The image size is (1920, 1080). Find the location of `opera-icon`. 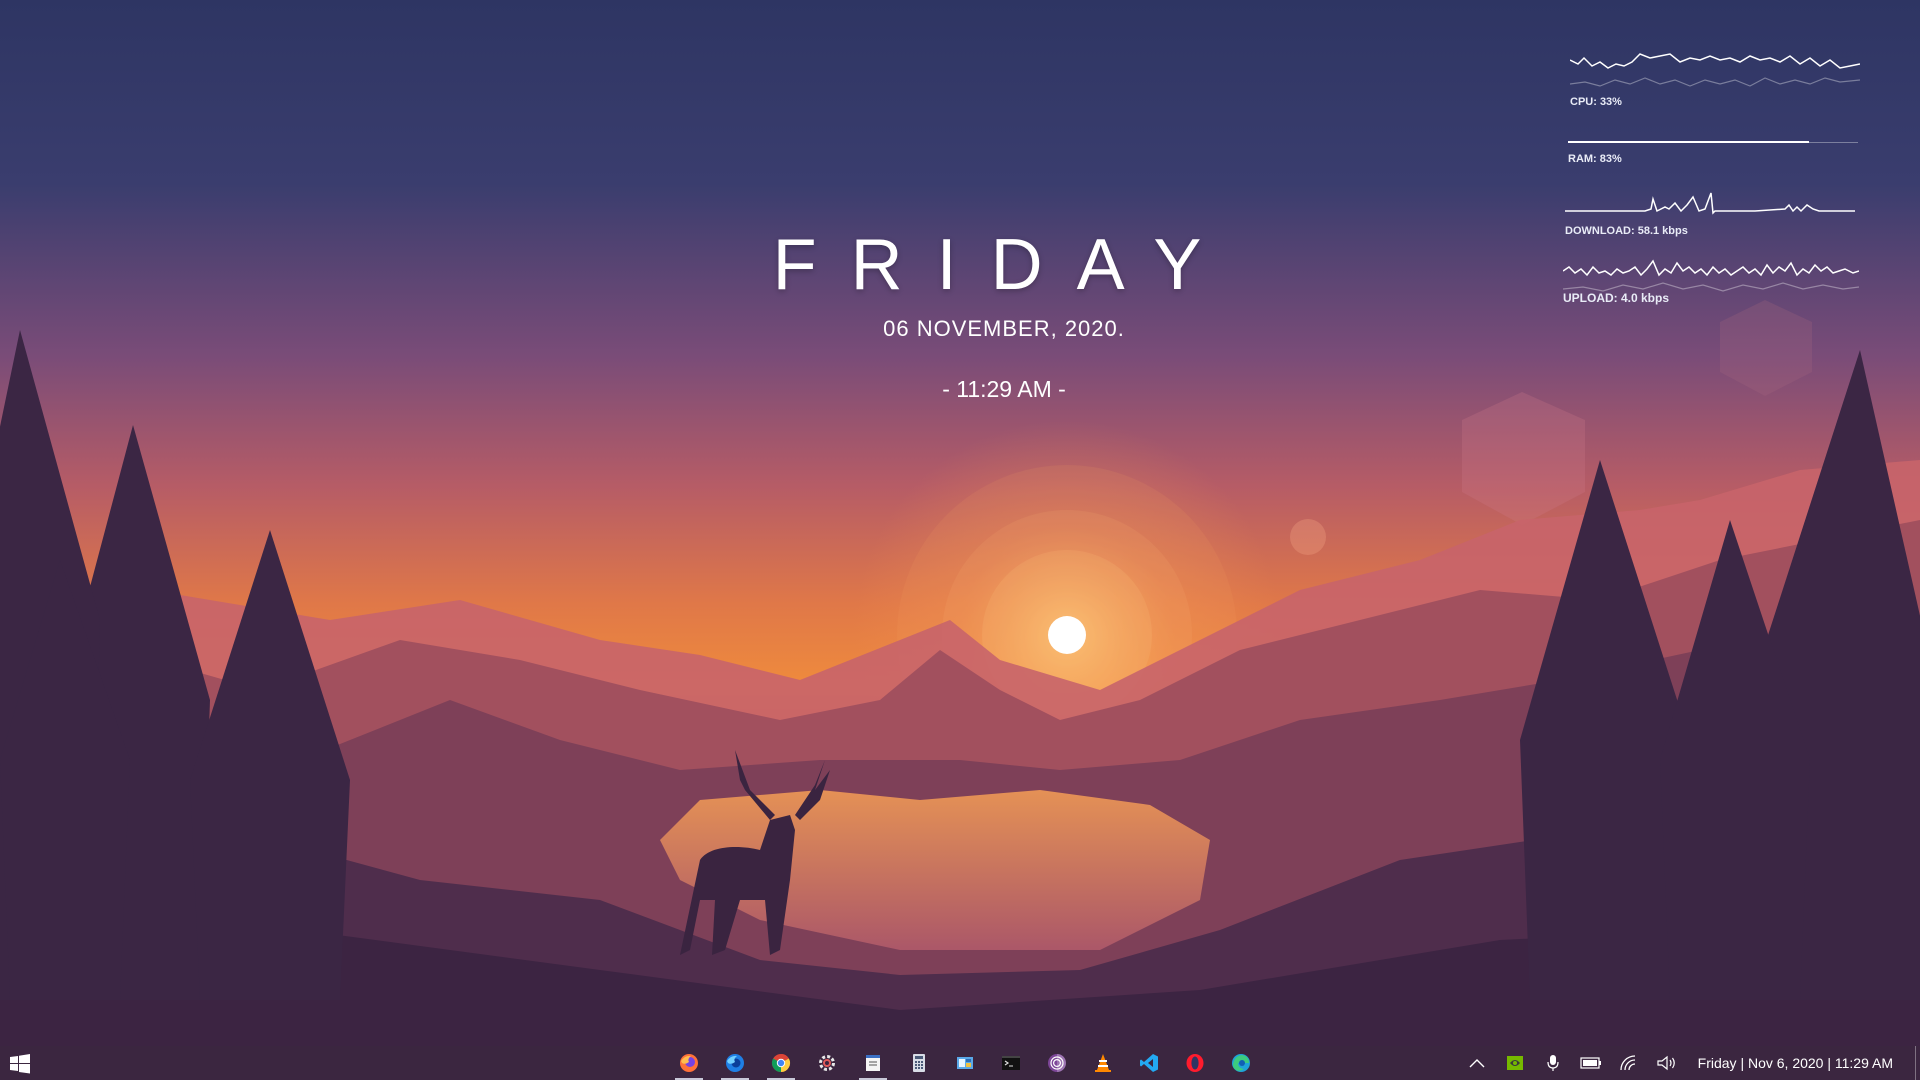

opera-icon is located at coordinates (1195, 1063).